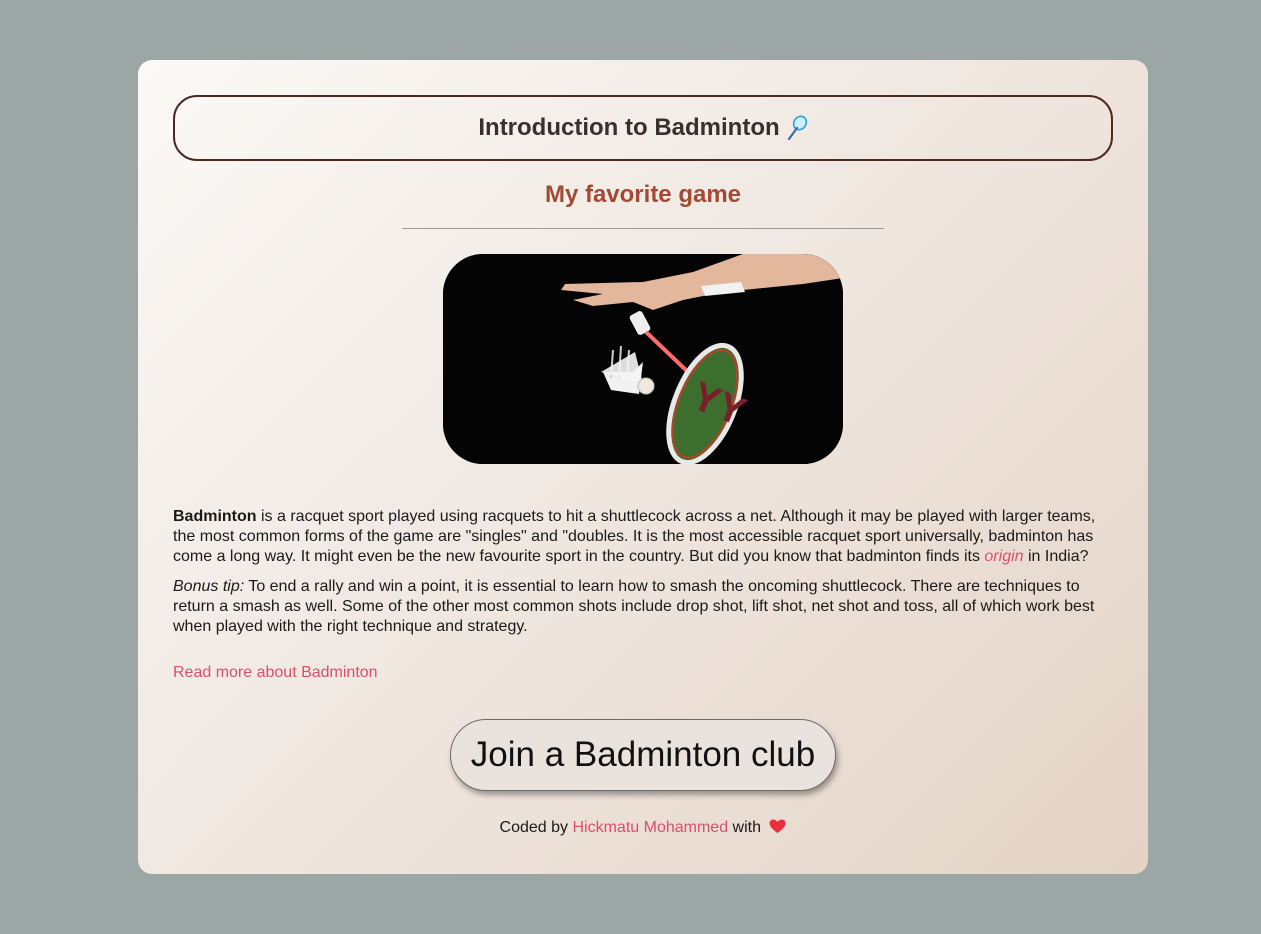 The height and width of the screenshot is (934, 1261). What do you see at coordinates (536, 827) in the screenshot?
I see `footer-prefix: Coded by` at bounding box center [536, 827].